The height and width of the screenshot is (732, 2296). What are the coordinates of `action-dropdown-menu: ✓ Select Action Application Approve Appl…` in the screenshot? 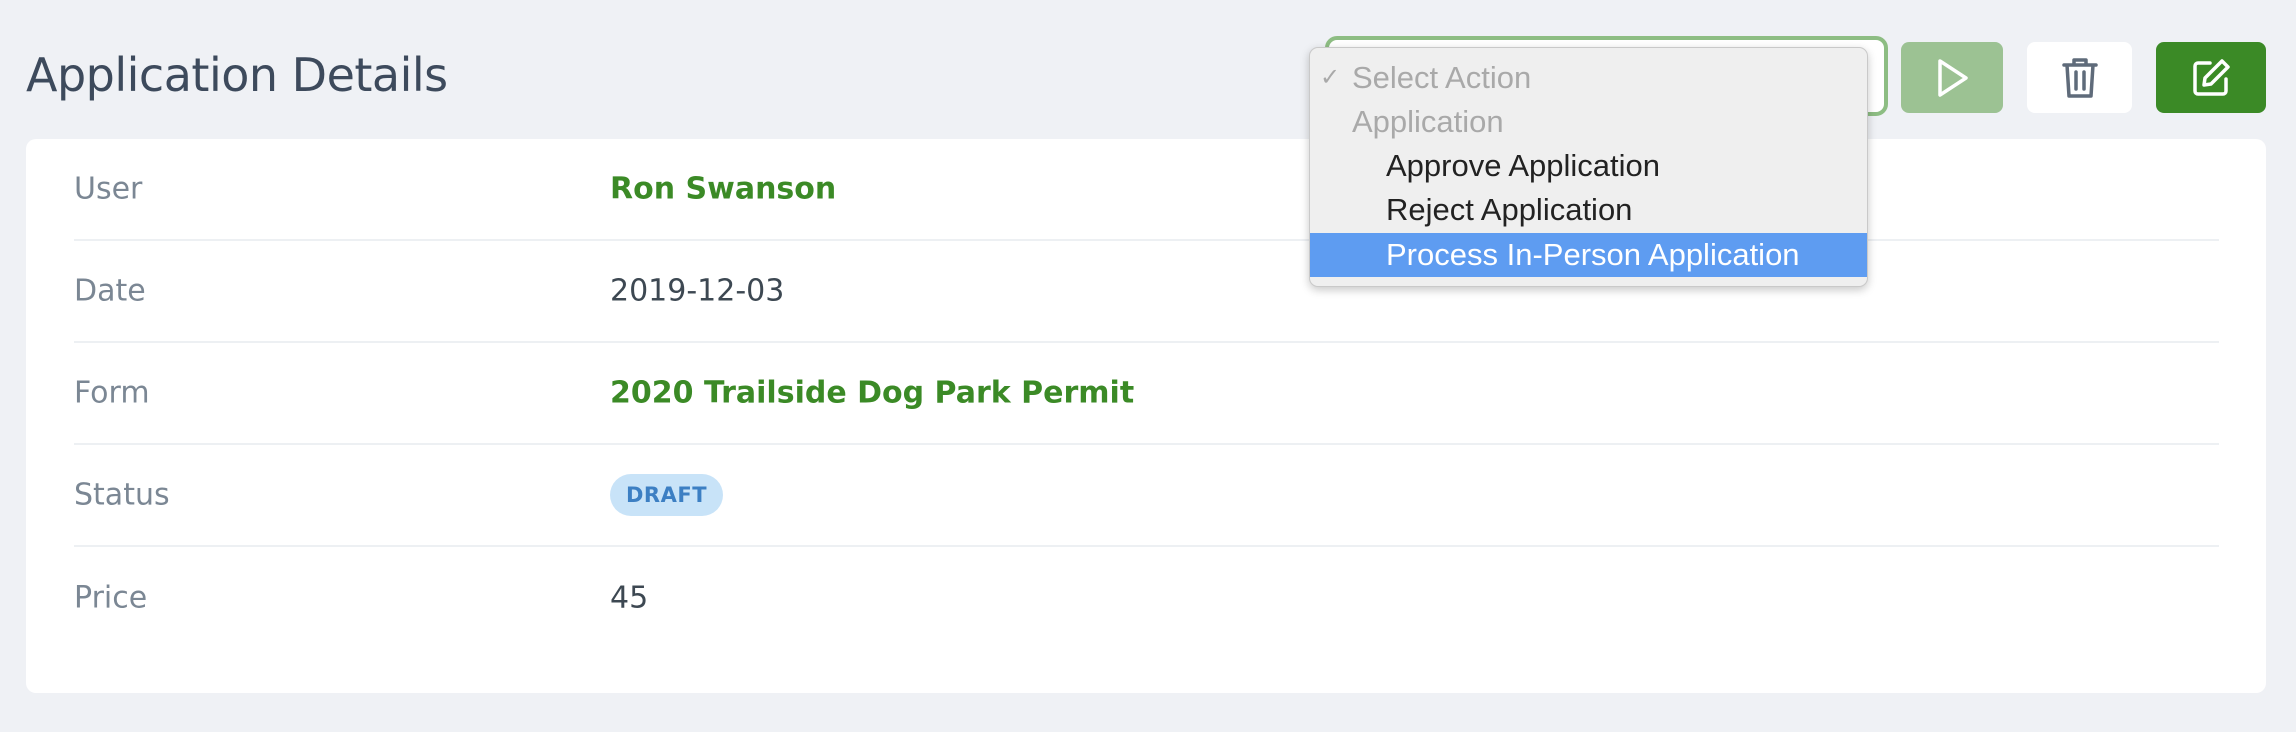 It's located at (1588, 167).